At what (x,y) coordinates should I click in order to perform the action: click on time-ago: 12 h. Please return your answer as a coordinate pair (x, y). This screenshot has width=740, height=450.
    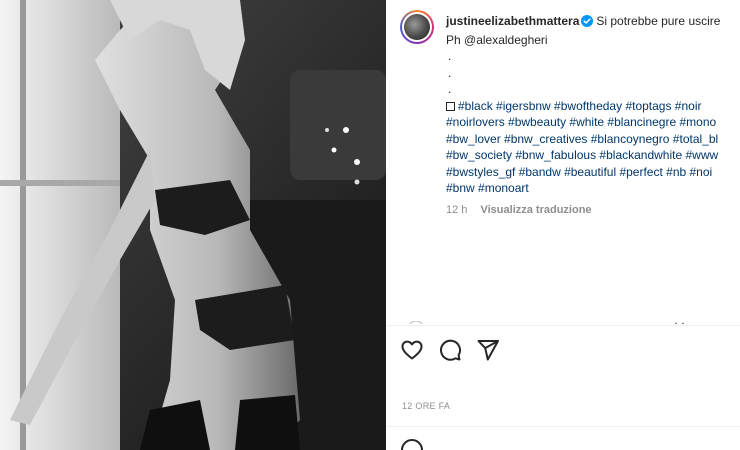
    Looking at the image, I should click on (457, 210).